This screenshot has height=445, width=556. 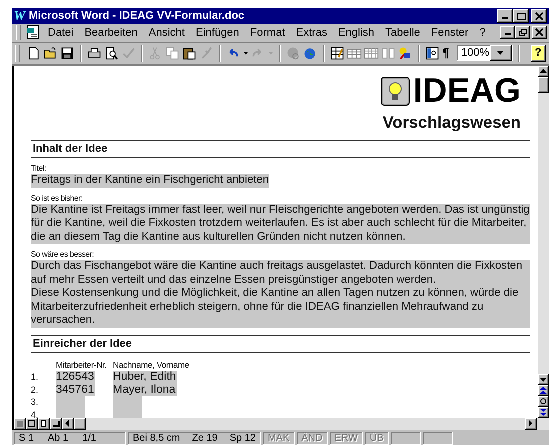 What do you see at coordinates (538, 53) in the screenshot?
I see `help-button: ?` at bounding box center [538, 53].